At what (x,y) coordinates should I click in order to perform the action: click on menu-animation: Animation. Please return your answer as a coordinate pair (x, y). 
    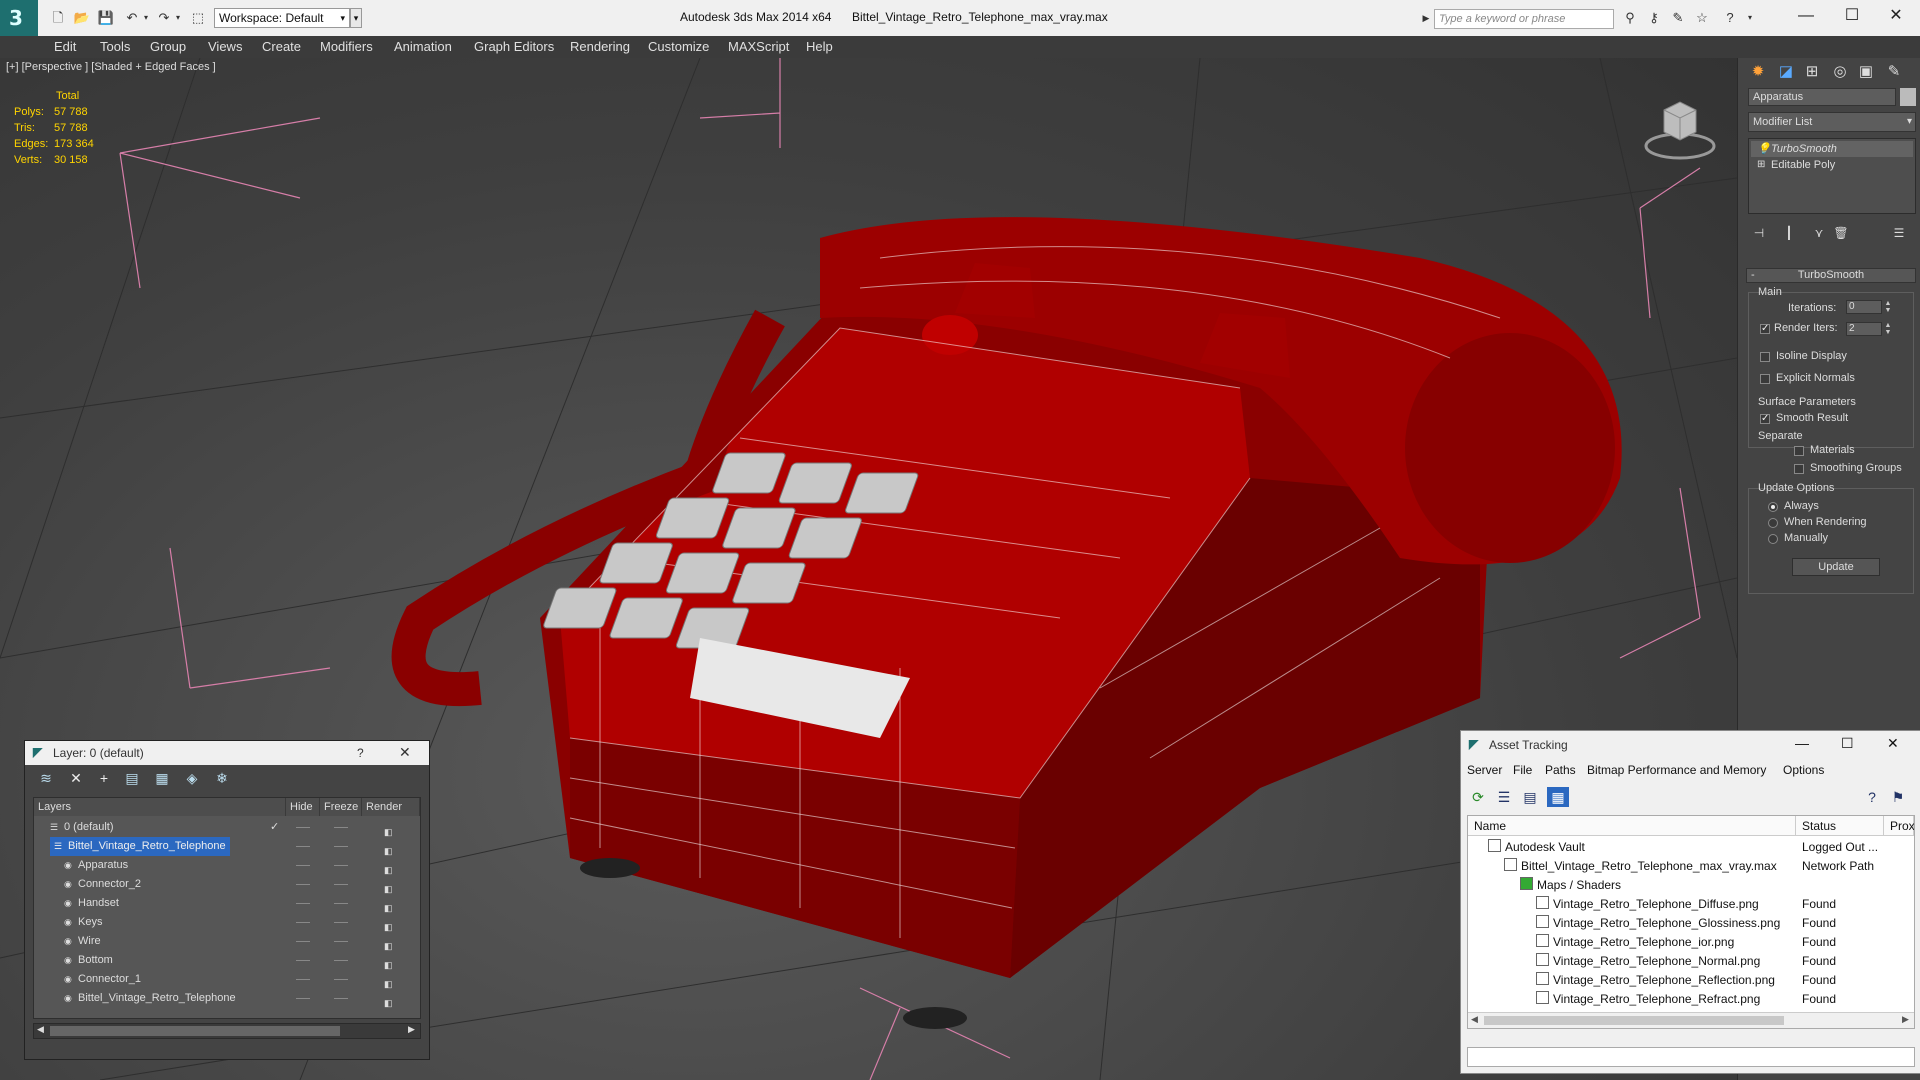
    Looking at the image, I should click on (423, 46).